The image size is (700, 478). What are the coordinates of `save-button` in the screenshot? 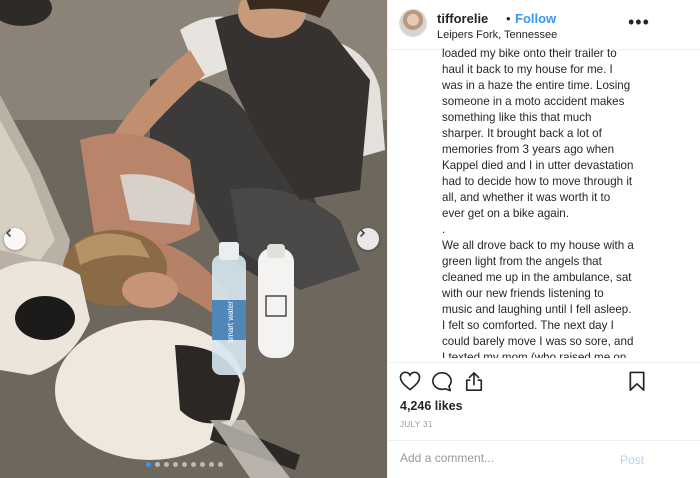 It's located at (637, 384).